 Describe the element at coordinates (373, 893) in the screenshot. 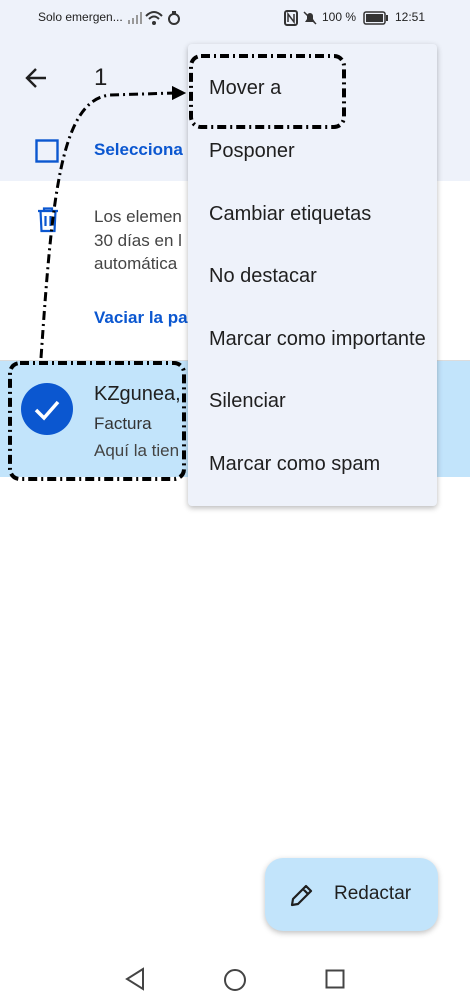

I see `compose-label: Redactar` at that location.